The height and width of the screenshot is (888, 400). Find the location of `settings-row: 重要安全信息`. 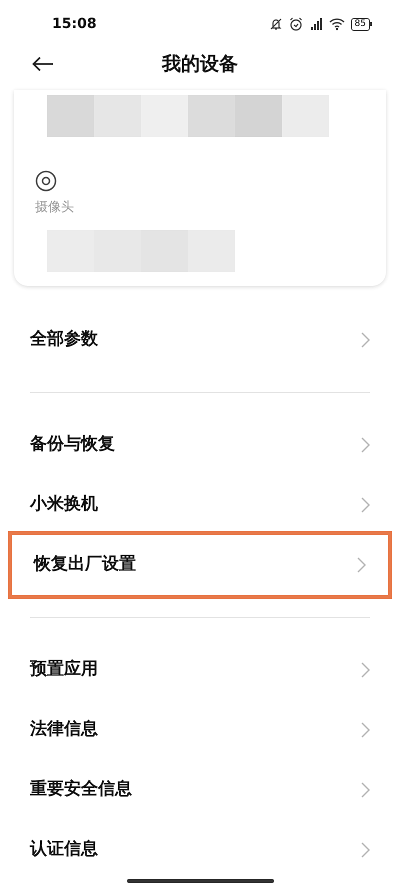

settings-row: 重要安全信息 is located at coordinates (200, 790).